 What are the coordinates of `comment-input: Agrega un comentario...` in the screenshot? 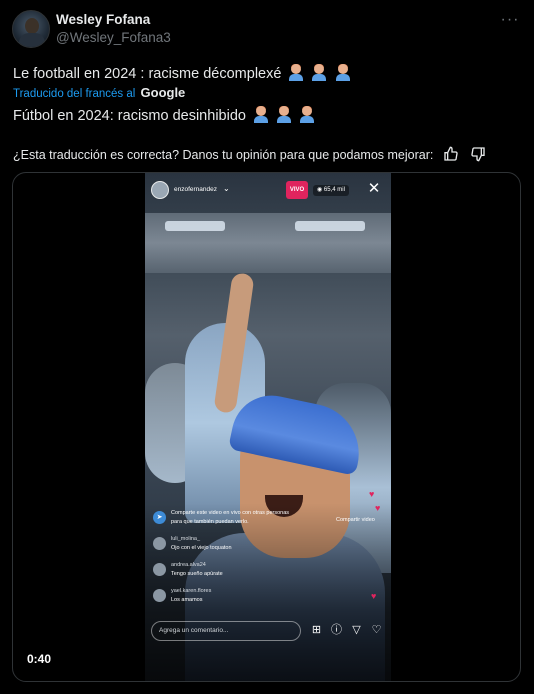 It's located at (226, 631).